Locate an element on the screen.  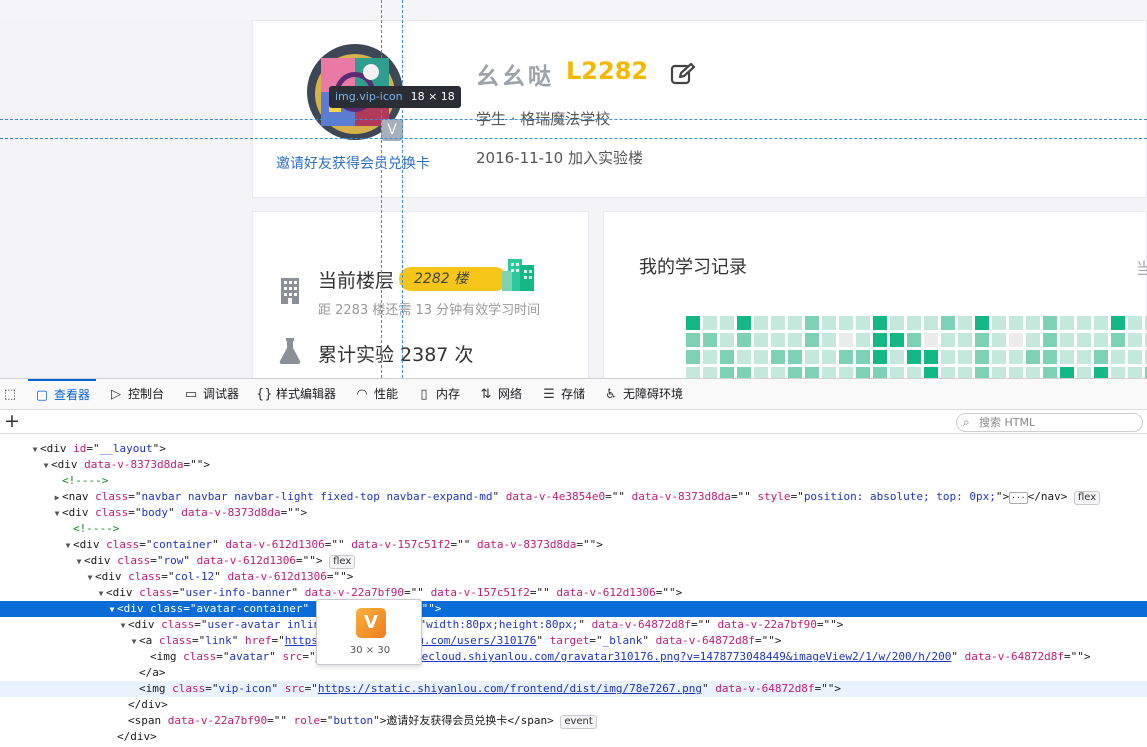
floor-building-icon is located at coordinates (518, 275).